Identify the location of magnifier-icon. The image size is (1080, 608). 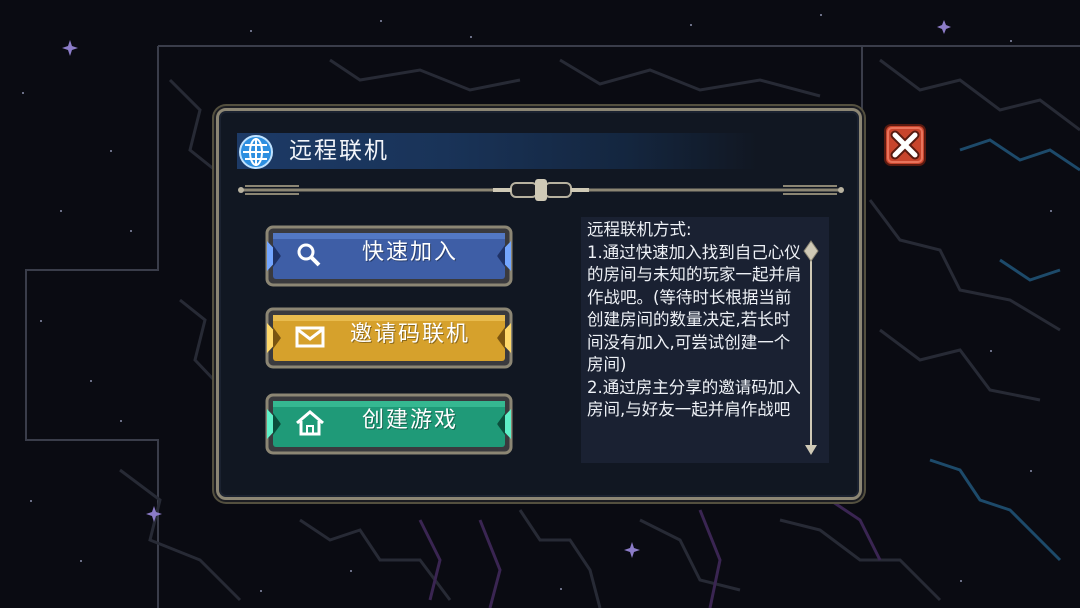
(309, 255).